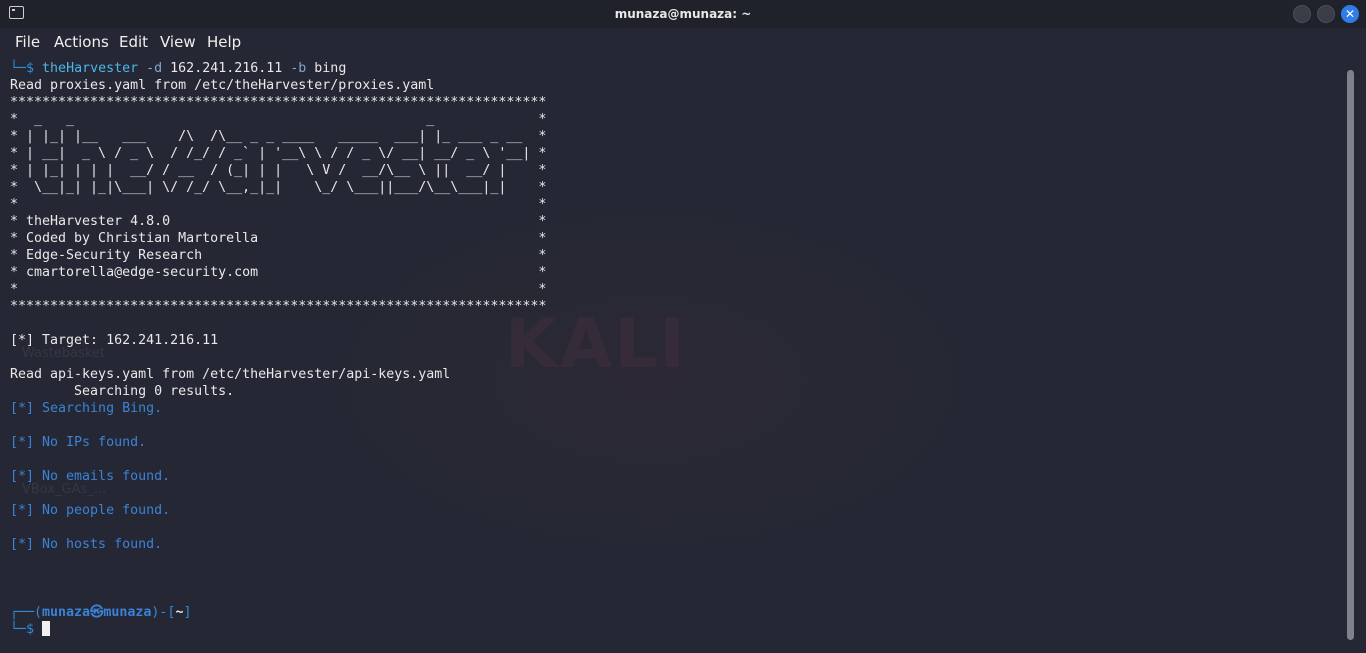  I want to click on info-line: [*] No people found., so click(90, 510).